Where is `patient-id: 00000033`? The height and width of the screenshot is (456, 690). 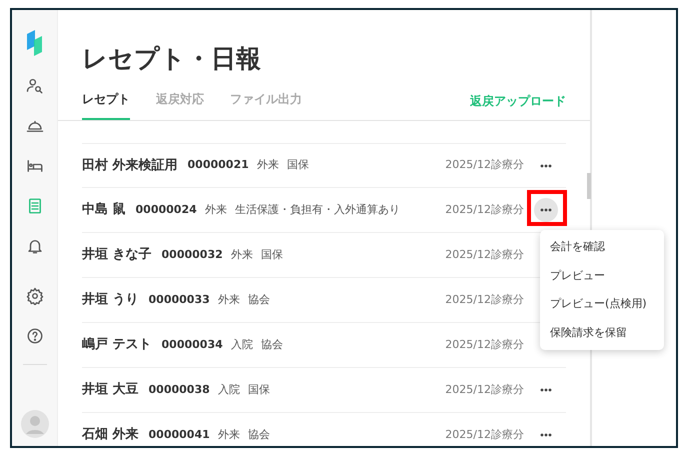 patient-id: 00000033 is located at coordinates (179, 300).